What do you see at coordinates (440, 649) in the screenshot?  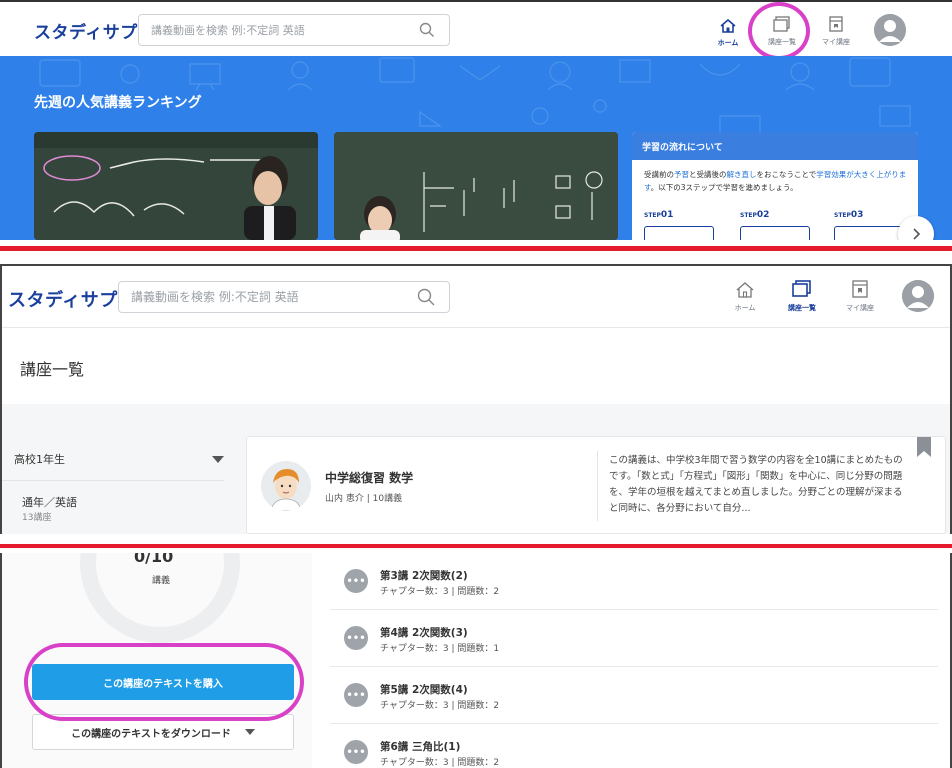 I see `lecture-meta: チャプター数：3 | 問題数：1` at bounding box center [440, 649].